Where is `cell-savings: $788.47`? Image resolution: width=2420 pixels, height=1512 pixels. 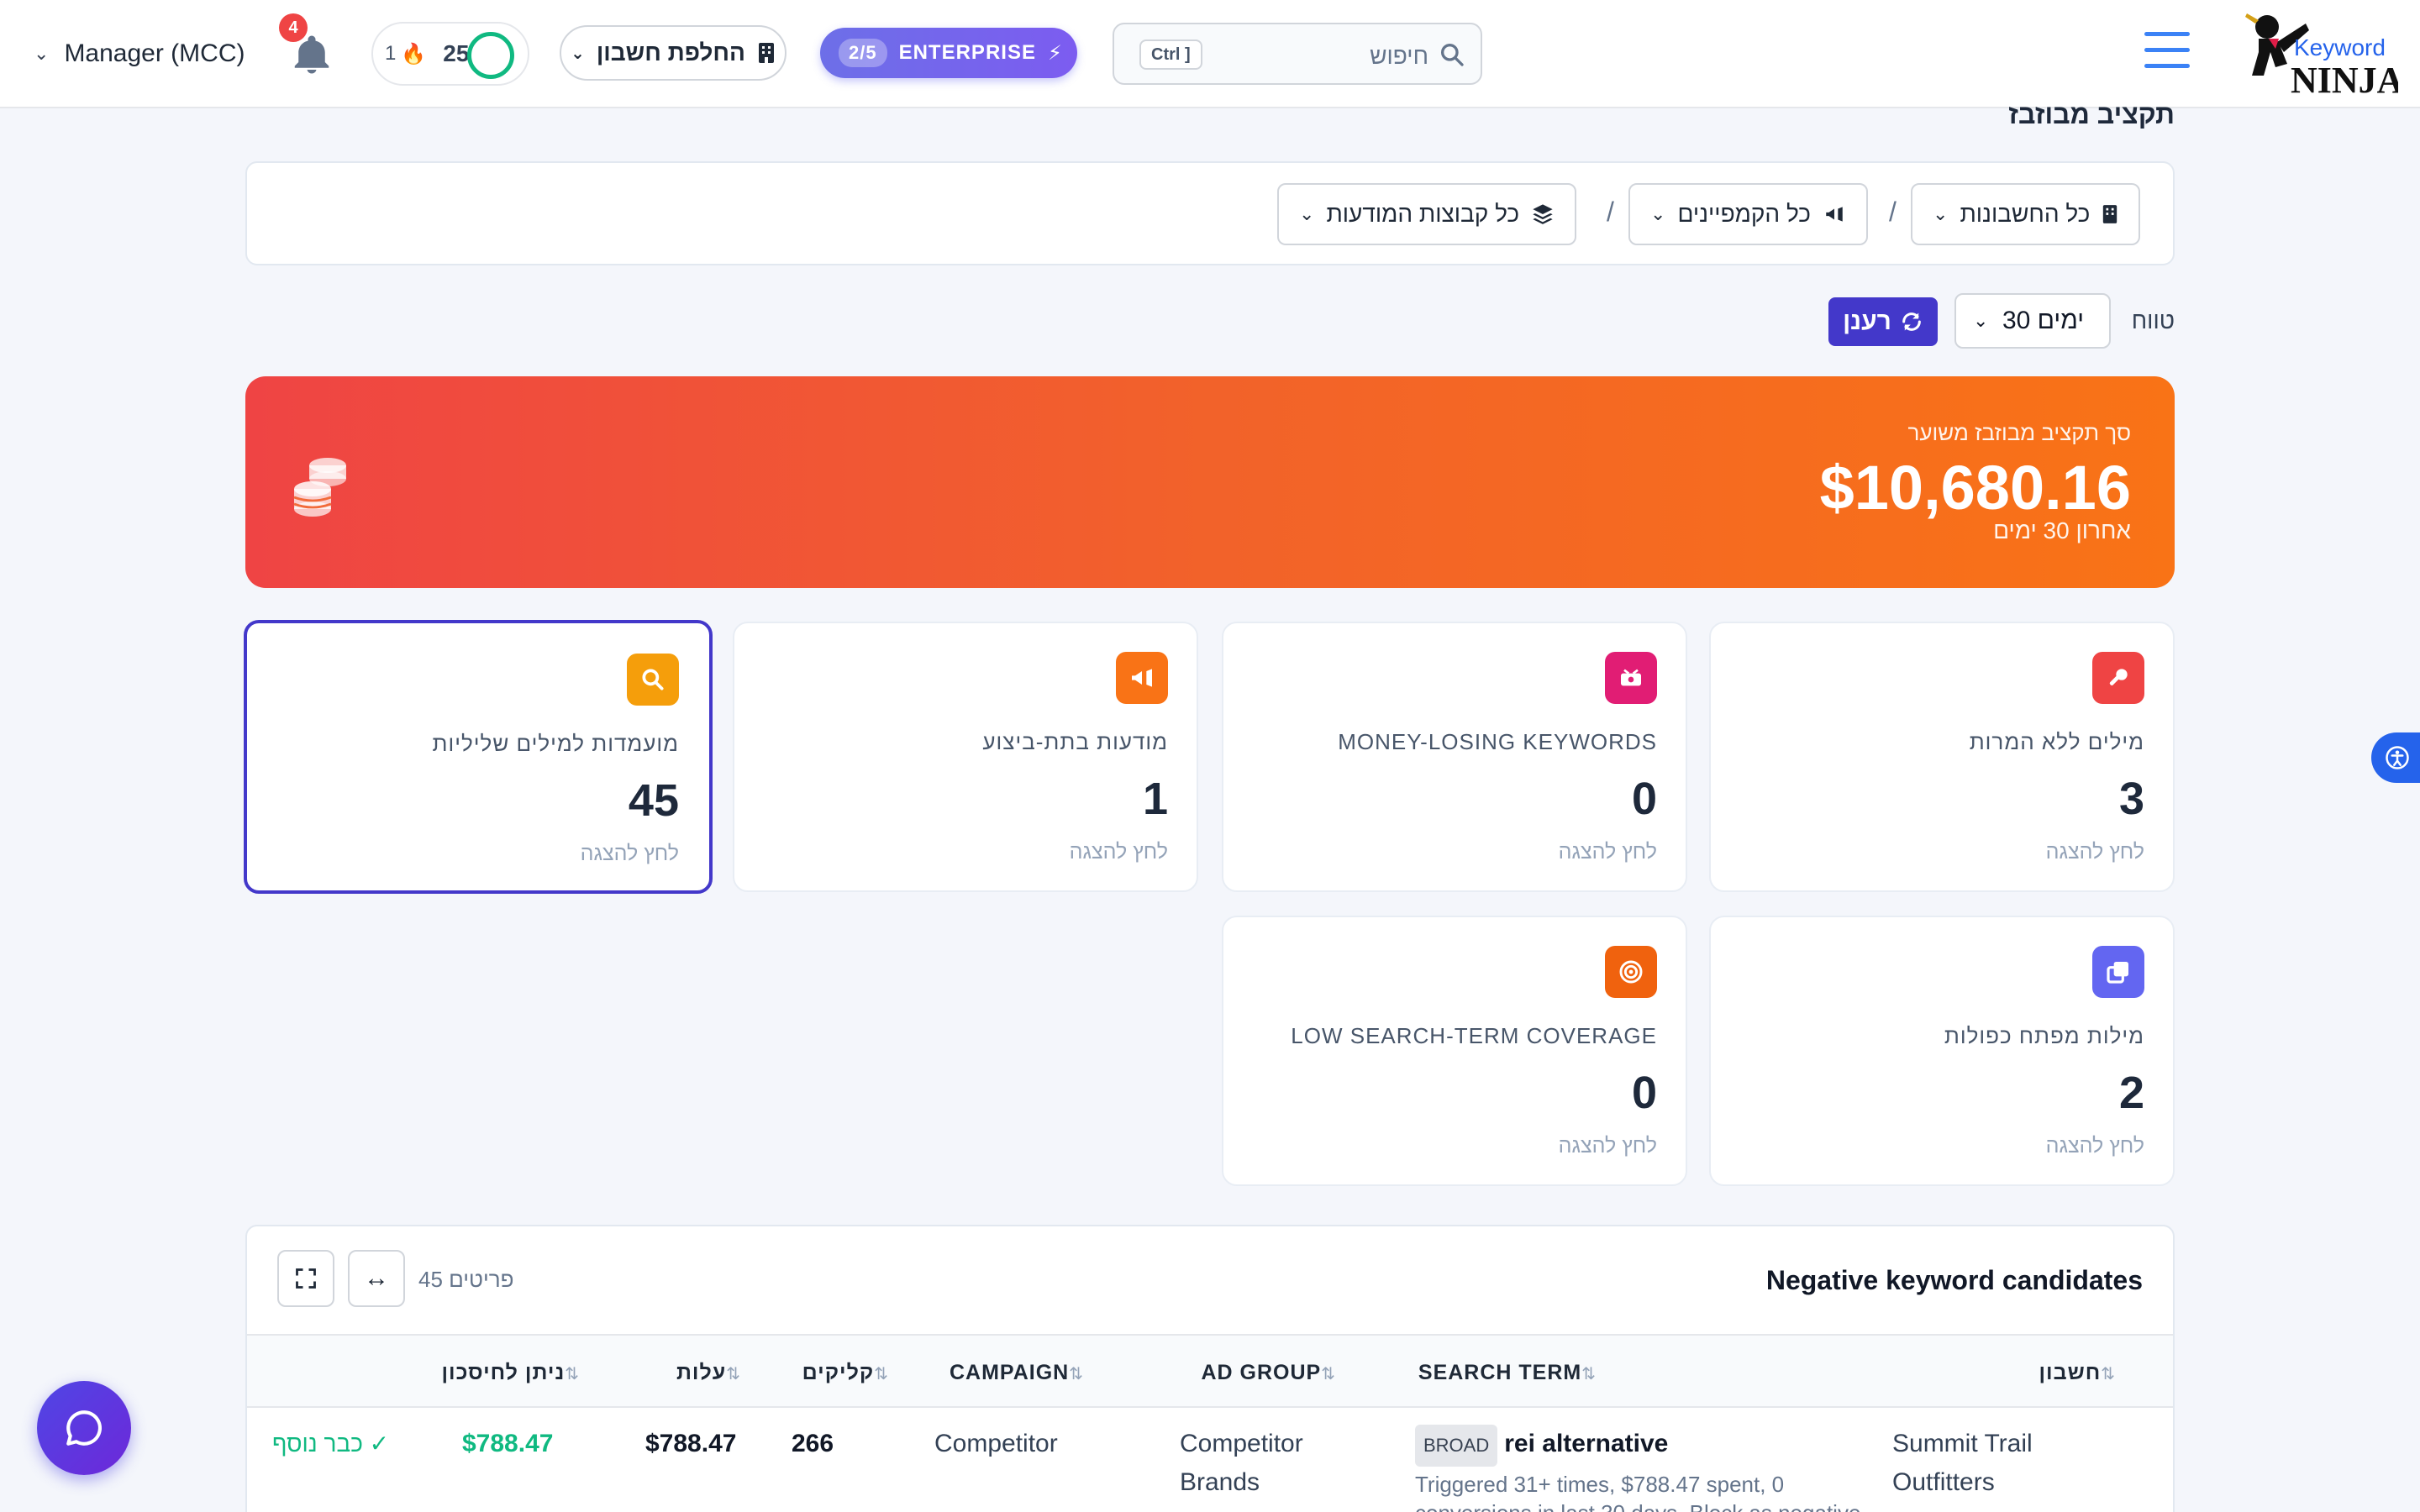
cell-savings: $788.47 is located at coordinates (508, 1443).